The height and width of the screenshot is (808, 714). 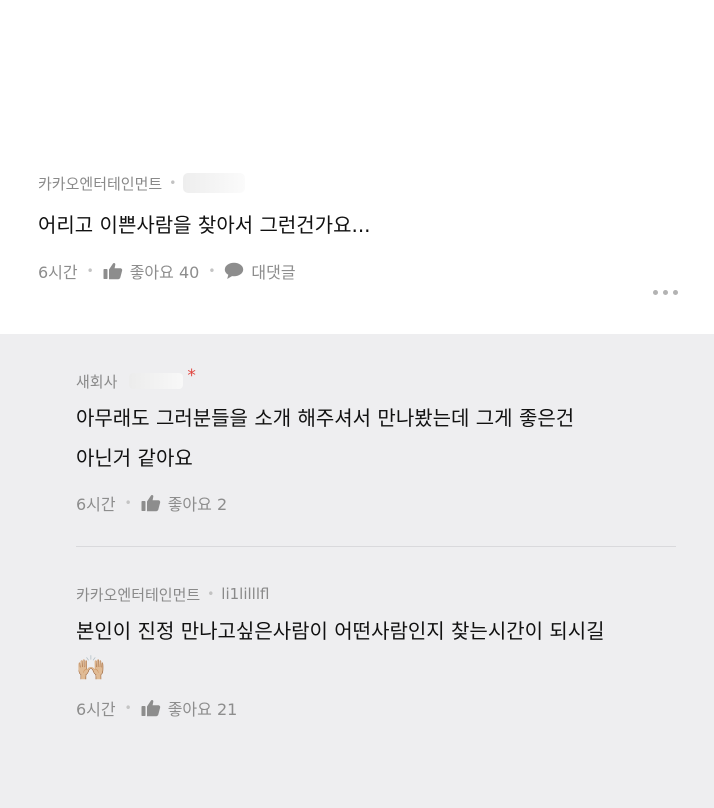 I want to click on reply-author: 카카오엔터테인먼트, so click(x=138, y=594).